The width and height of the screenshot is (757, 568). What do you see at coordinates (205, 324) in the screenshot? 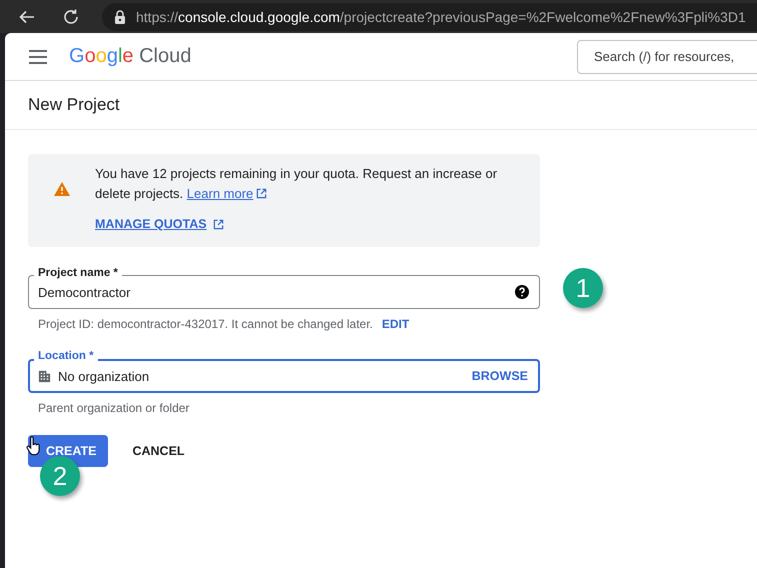
I see `field-hint: Project ID: democontractor-432017. It cannot be changed later.` at bounding box center [205, 324].